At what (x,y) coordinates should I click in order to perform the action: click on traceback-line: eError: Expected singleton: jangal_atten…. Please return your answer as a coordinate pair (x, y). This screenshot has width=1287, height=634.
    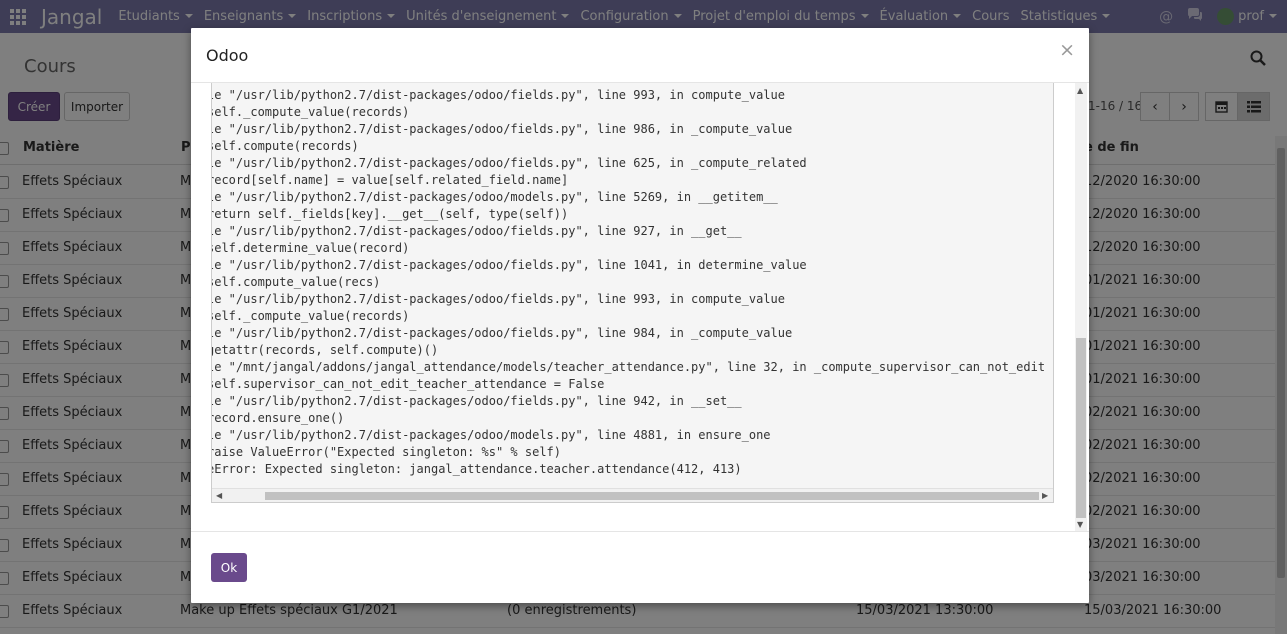
    Looking at the image, I should click on (476, 469).